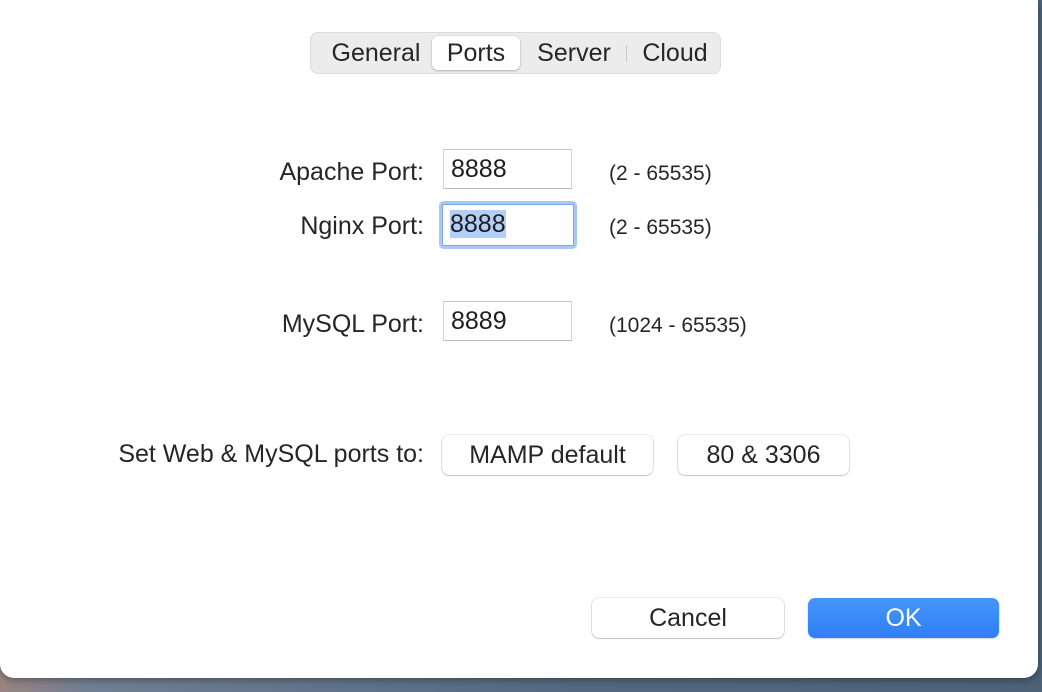  I want to click on cancel-button: Cancel, so click(688, 618).